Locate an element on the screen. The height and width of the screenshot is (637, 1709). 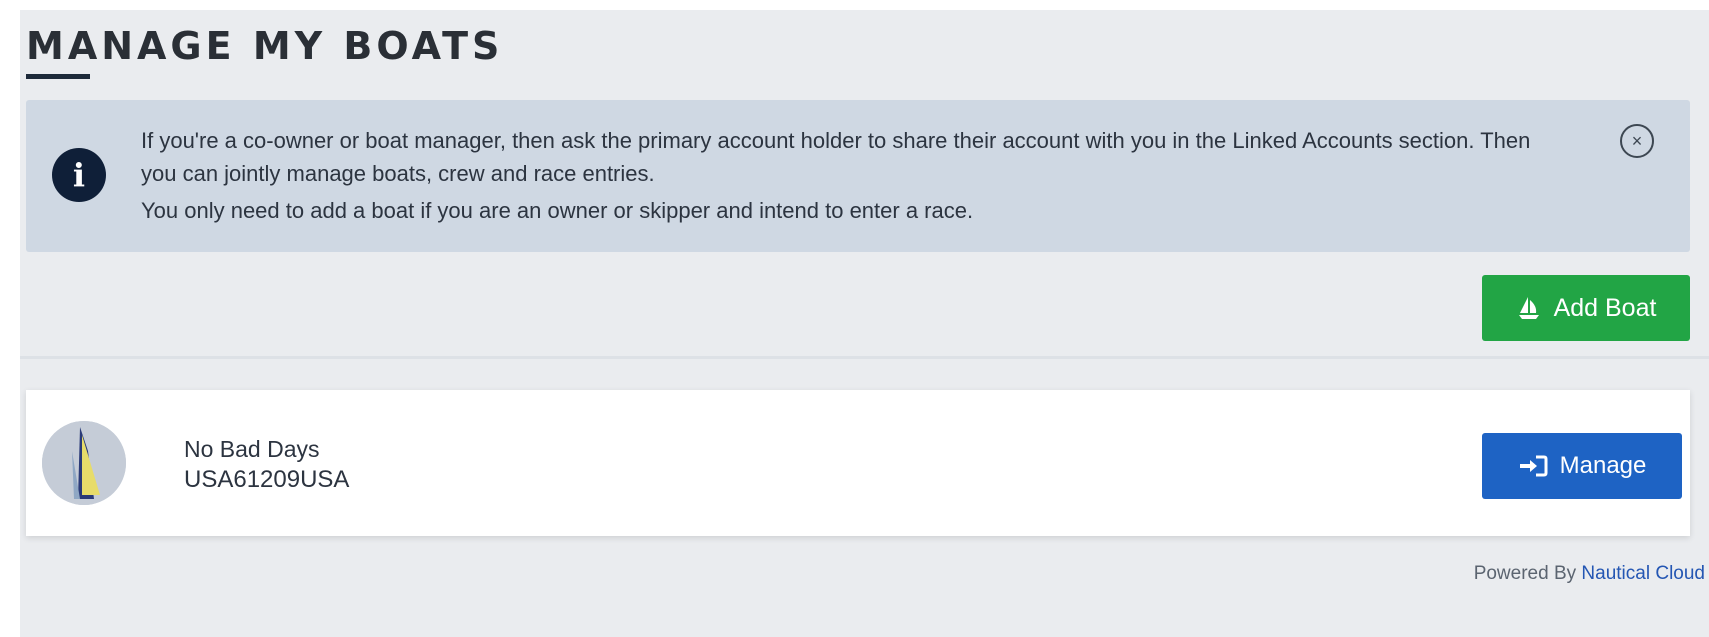
add-boat-label: Add Boat is located at coordinates (1605, 307).